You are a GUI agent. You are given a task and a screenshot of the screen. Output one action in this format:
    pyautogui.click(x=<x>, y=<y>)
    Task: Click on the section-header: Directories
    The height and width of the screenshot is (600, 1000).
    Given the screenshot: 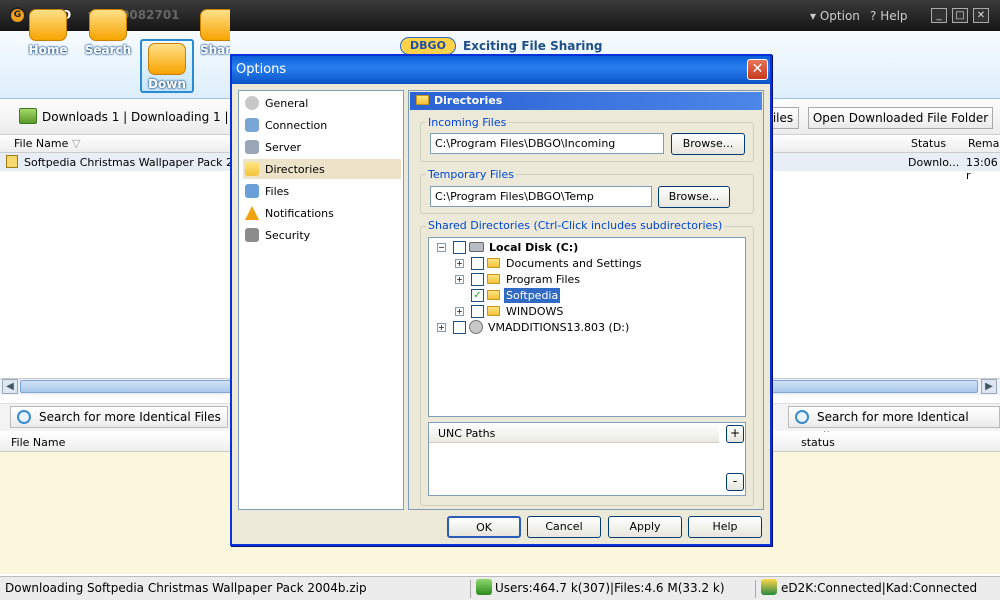 What is the action you would take?
    pyautogui.click(x=586, y=101)
    